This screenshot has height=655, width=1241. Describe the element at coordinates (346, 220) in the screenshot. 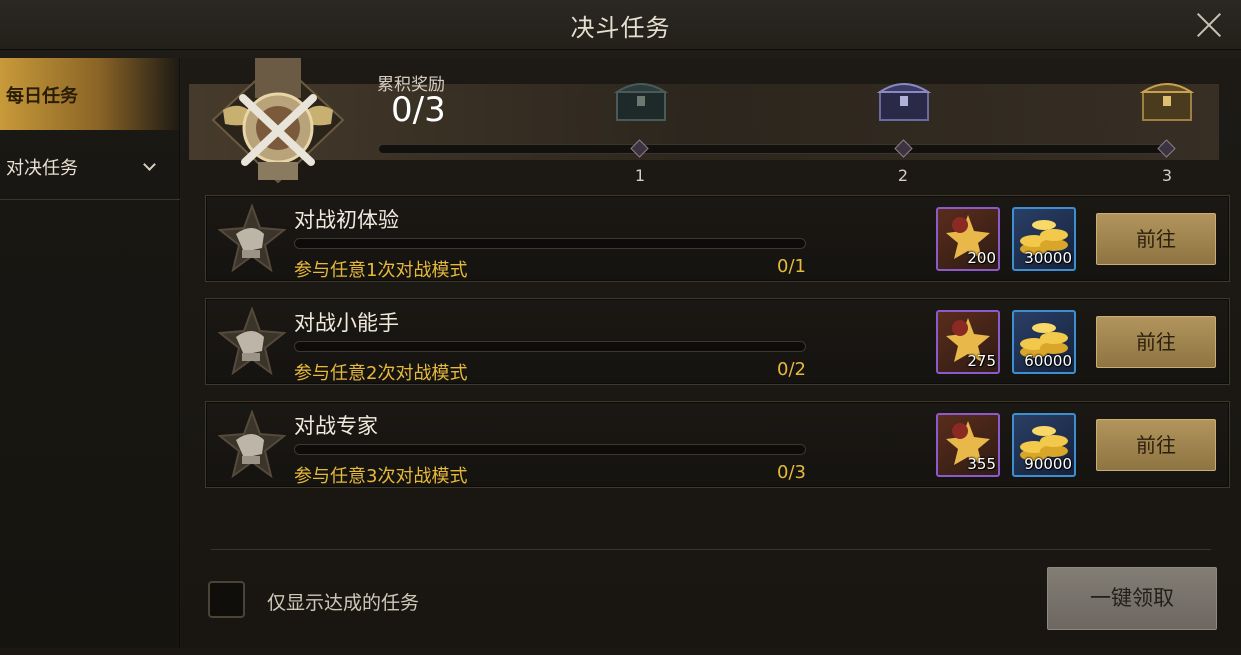

I see `task-title: 对战初体验` at that location.